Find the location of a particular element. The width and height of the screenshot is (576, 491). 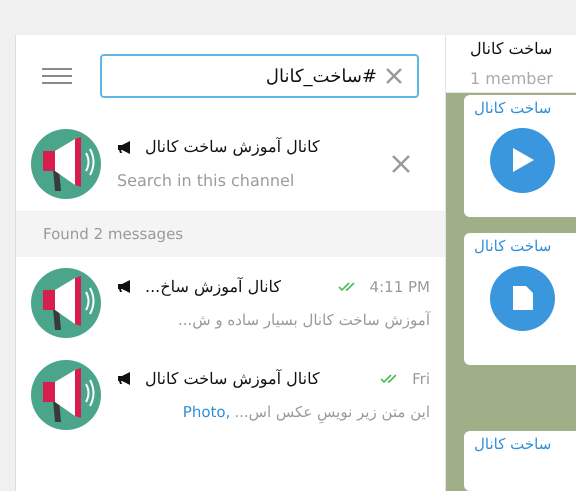

chat-name: کانال آموزش ساخت کانال is located at coordinates (232, 379).